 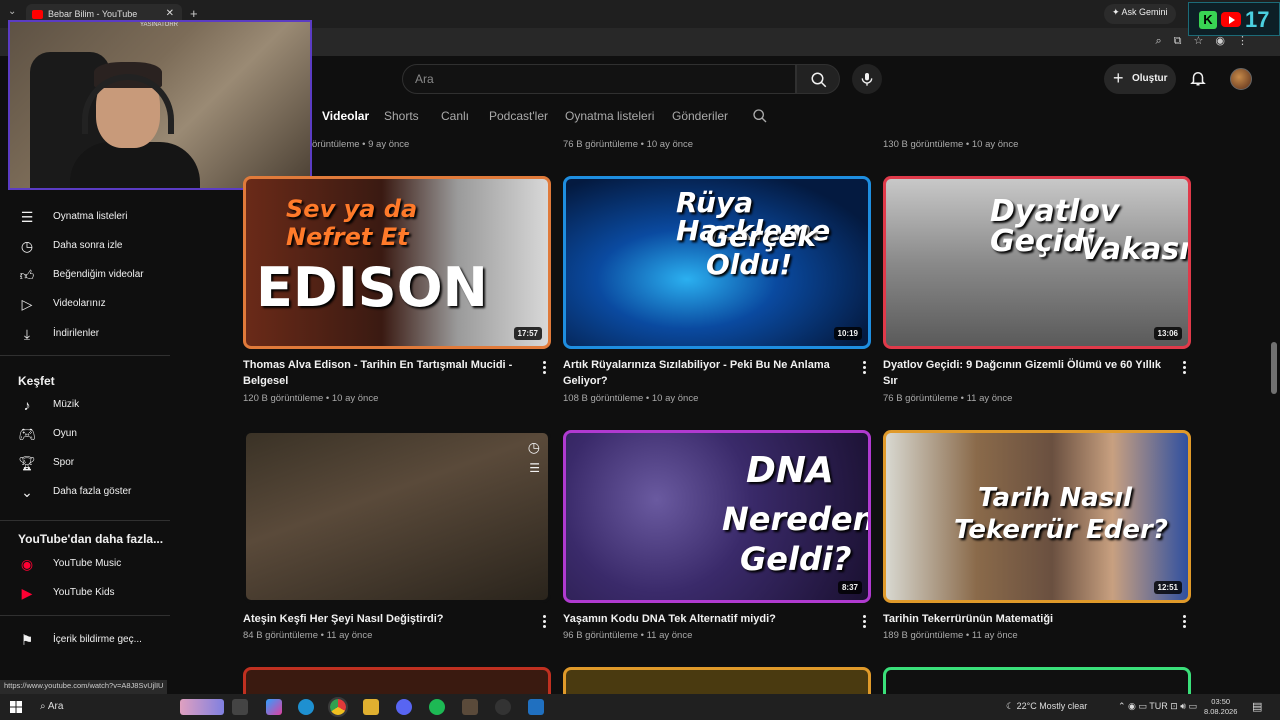 What do you see at coordinates (1241, 79) in the screenshot?
I see `avatar` at bounding box center [1241, 79].